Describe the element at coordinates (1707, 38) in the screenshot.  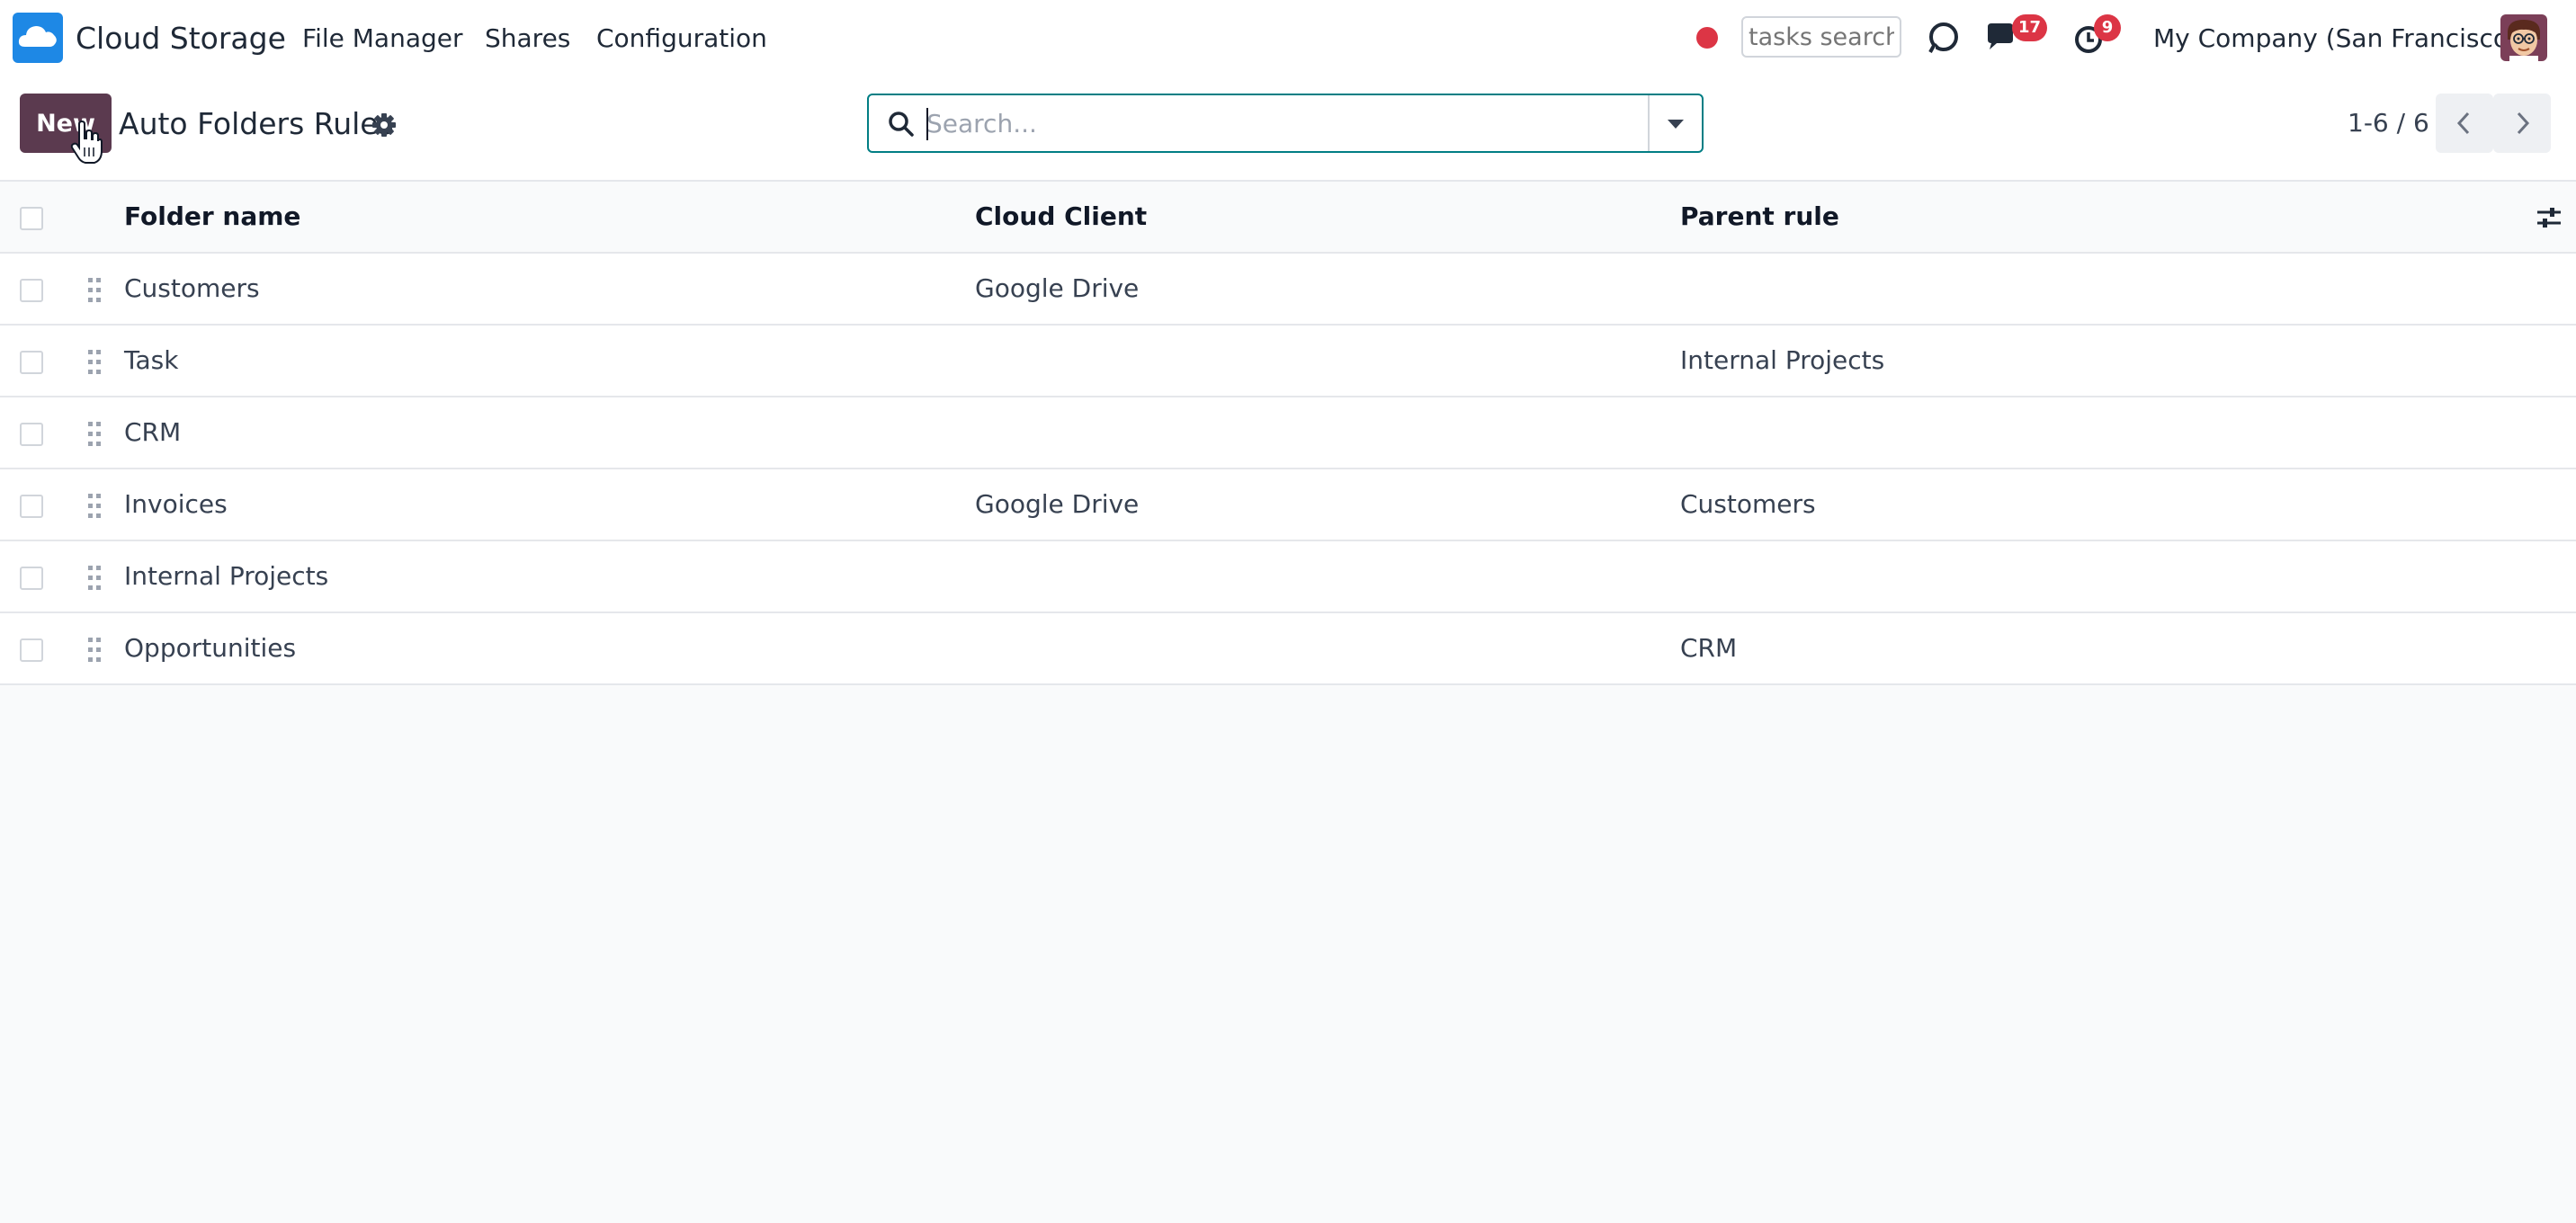
I see `record-dot-icon` at that location.